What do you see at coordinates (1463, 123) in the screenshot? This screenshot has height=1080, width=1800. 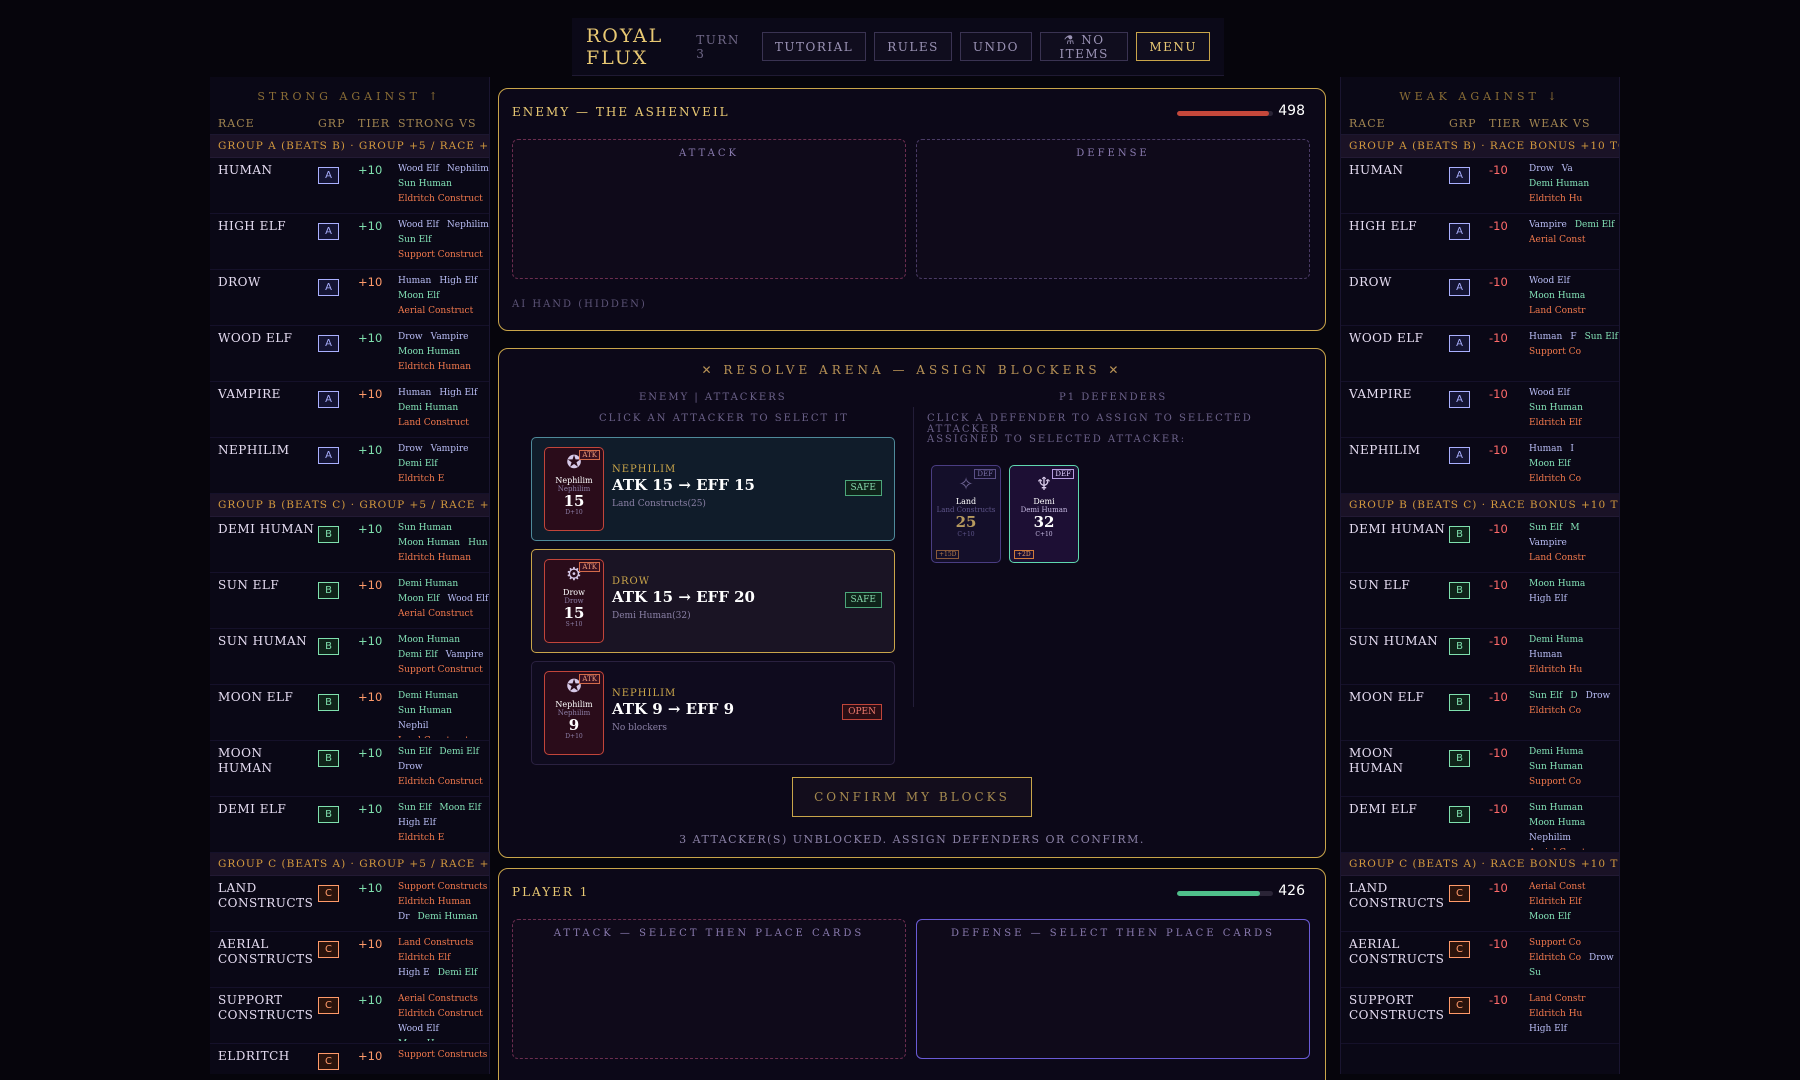 I see `weak-column-header: GRP` at bounding box center [1463, 123].